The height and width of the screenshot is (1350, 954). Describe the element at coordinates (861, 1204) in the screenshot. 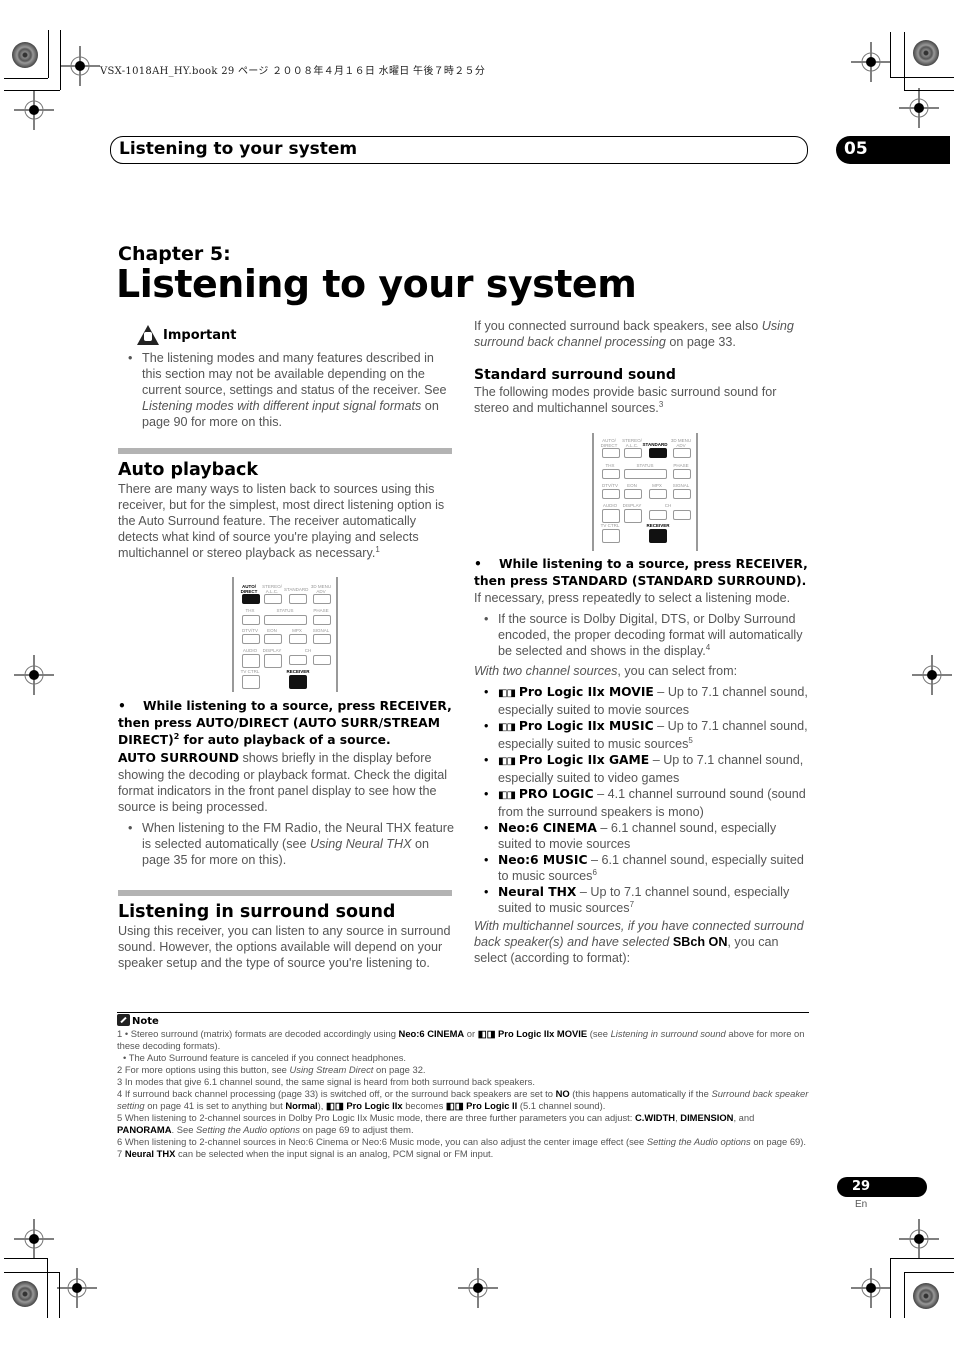

I see `language-label: En` at that location.